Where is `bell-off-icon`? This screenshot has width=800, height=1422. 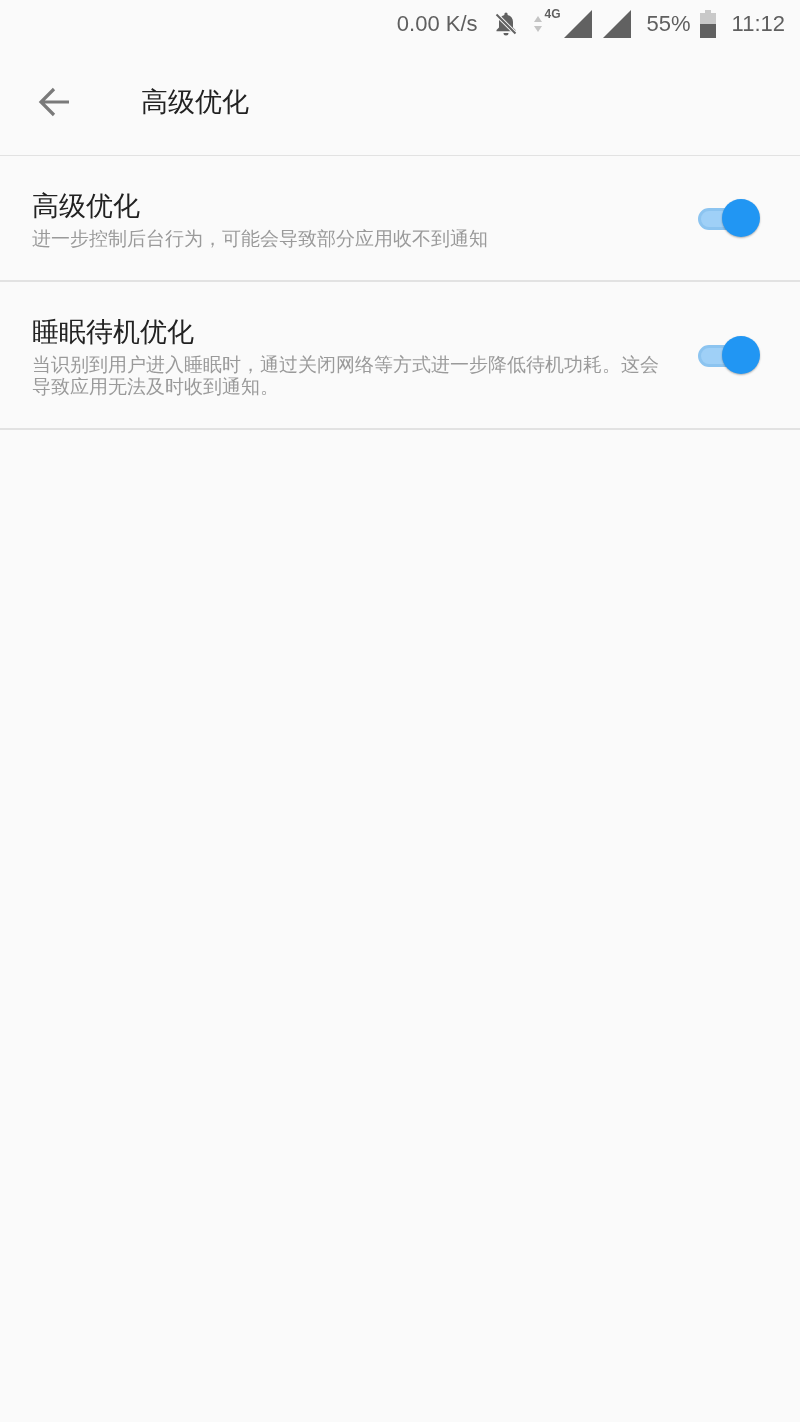 bell-off-icon is located at coordinates (505, 24).